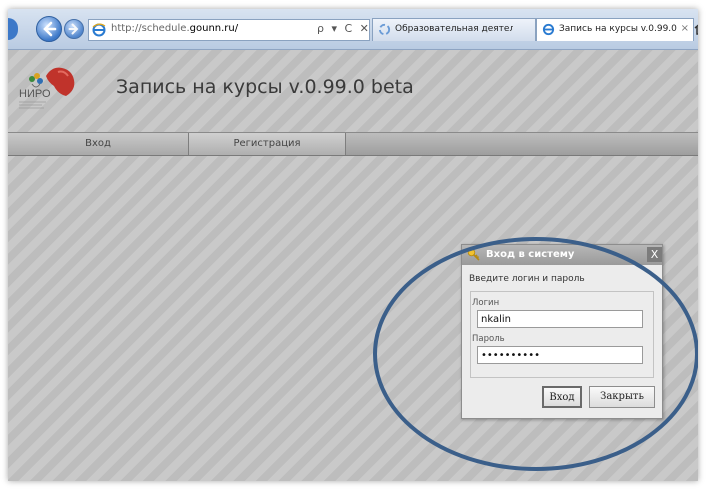 The width and height of the screenshot is (711, 499). What do you see at coordinates (486, 303) in the screenshot?
I see `login-label: Логин` at bounding box center [486, 303].